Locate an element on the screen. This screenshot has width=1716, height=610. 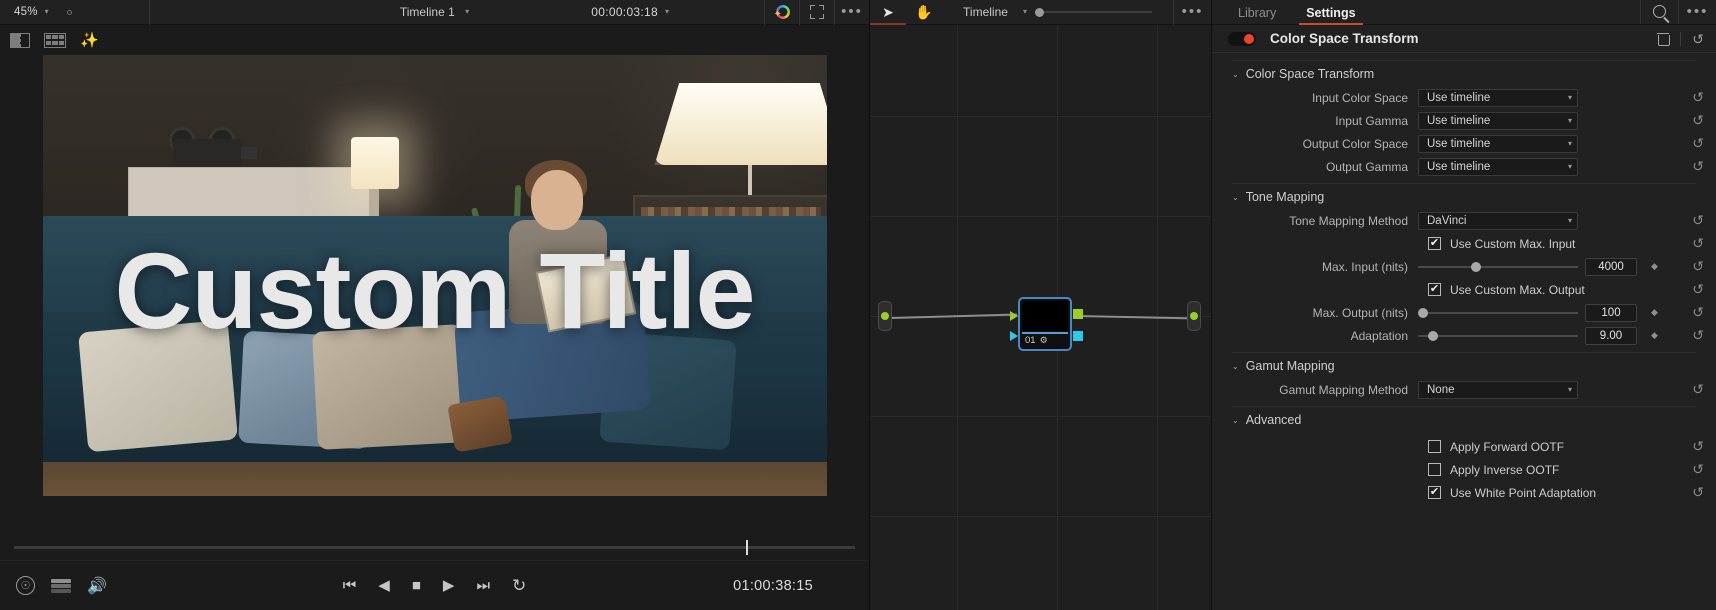
cursor-tool-button: ➤ is located at coordinates (888, 12).